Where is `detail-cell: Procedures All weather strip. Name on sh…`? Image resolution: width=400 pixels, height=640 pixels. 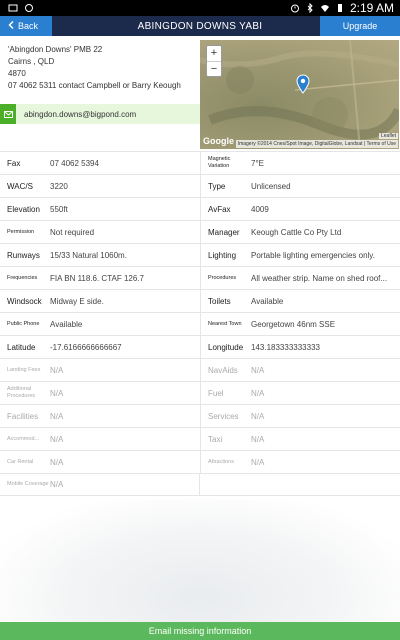
detail-cell: Procedures All weather strip. Name on sh… is located at coordinates (300, 278).